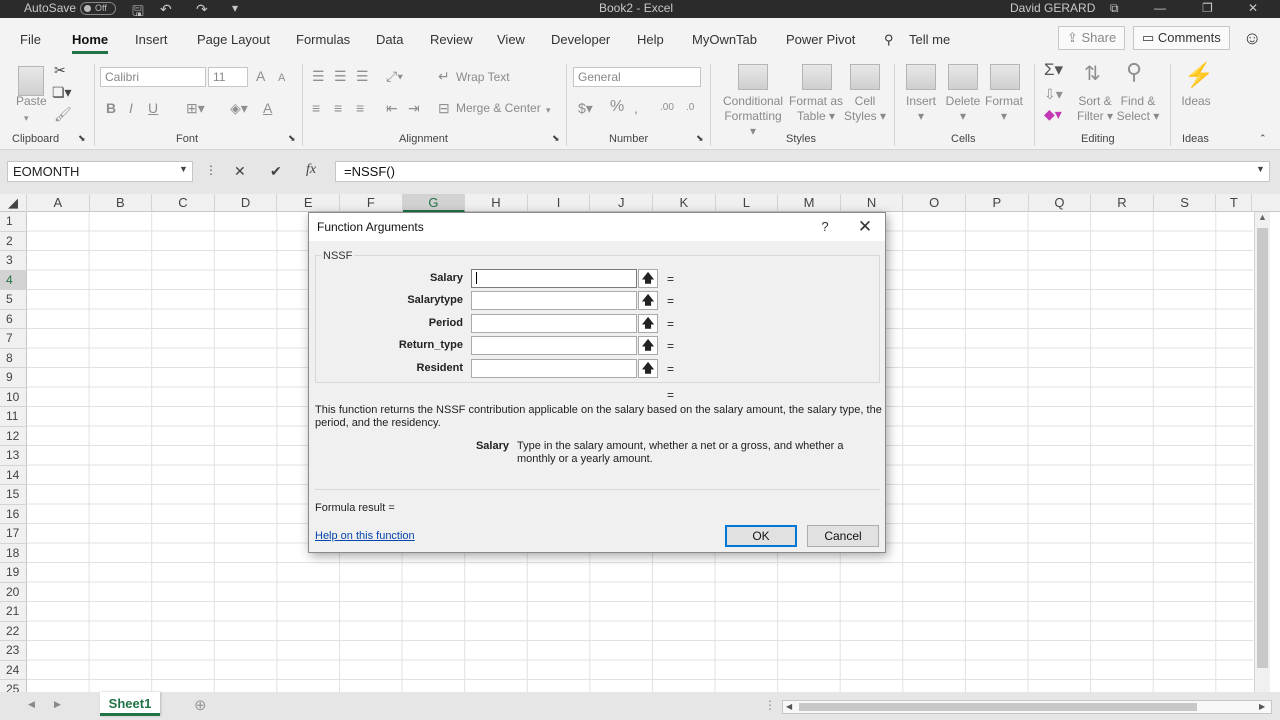  Describe the element at coordinates (1060, 203) in the screenshot. I see `column-header-q: Q` at that location.